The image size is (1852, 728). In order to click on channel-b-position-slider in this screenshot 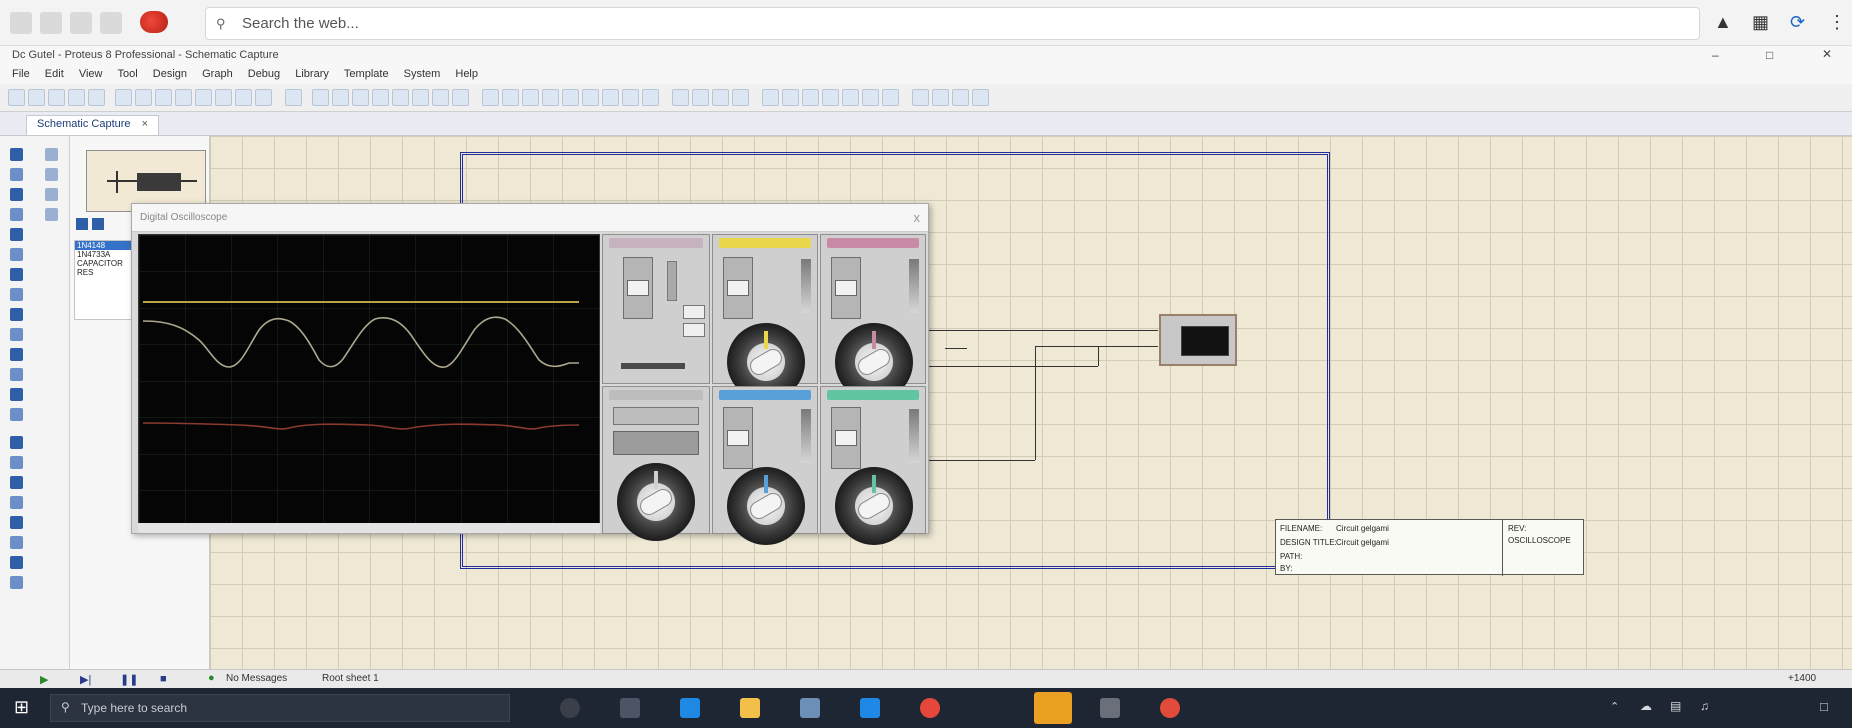, I will do `click(846, 288)`.